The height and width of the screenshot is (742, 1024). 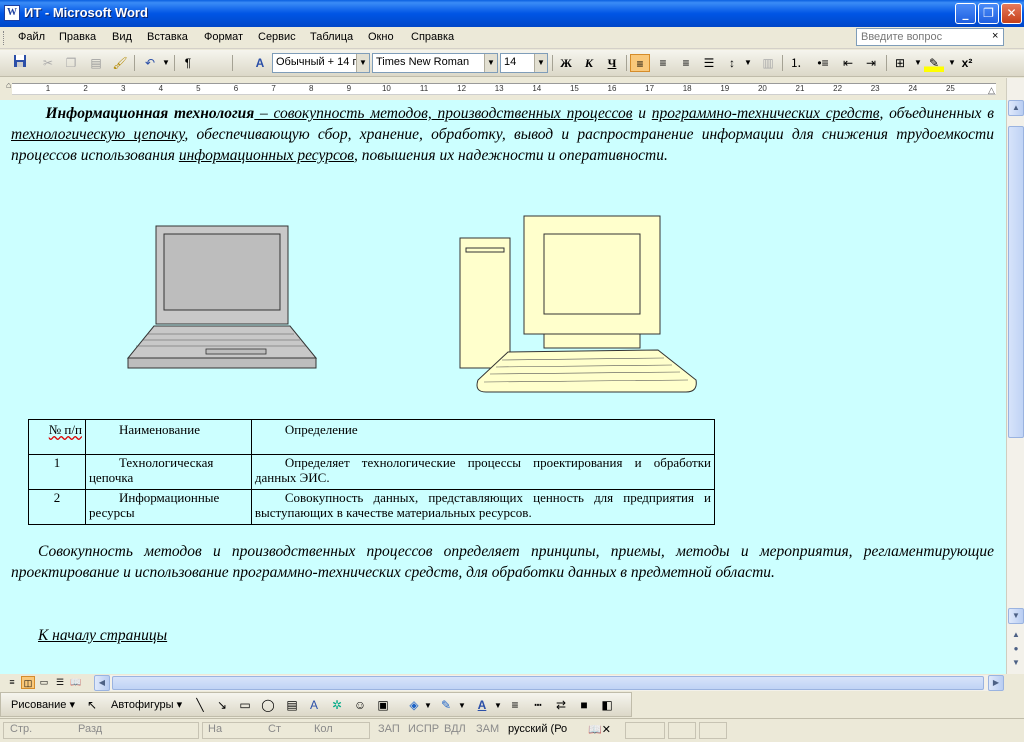 I want to click on close-button: ✕, so click(x=1011, y=13).